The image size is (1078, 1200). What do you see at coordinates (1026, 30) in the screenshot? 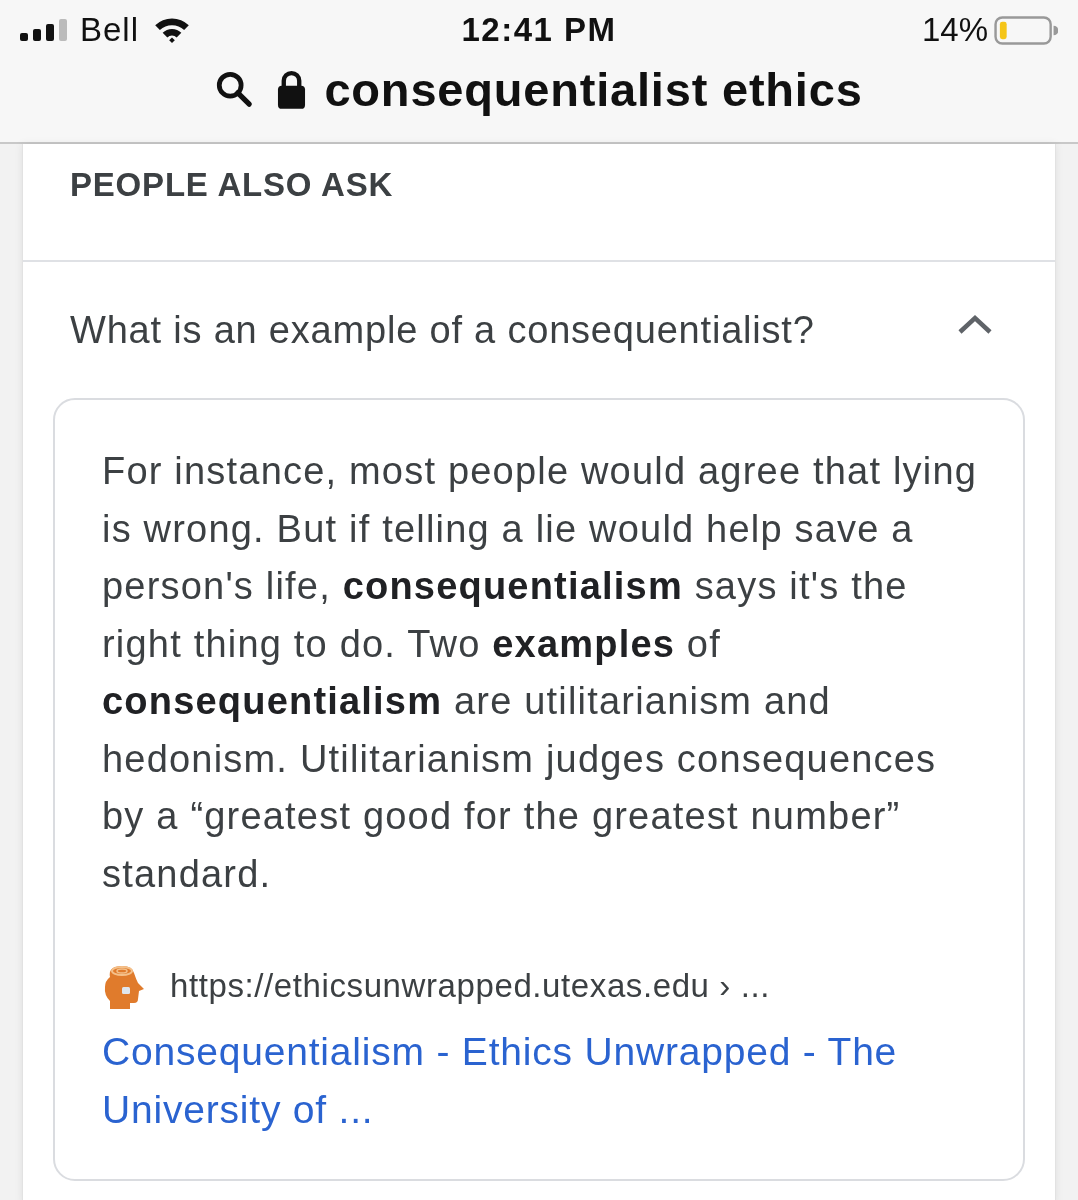
I see `battery-icon` at bounding box center [1026, 30].